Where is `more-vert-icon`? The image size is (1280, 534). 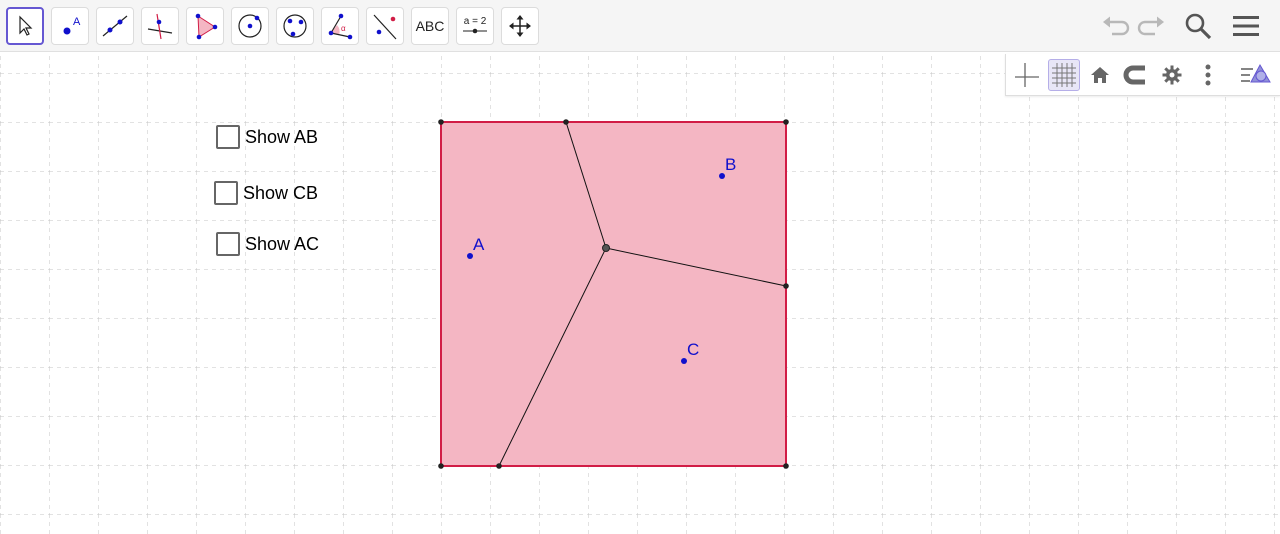 more-vert-icon is located at coordinates (1208, 75).